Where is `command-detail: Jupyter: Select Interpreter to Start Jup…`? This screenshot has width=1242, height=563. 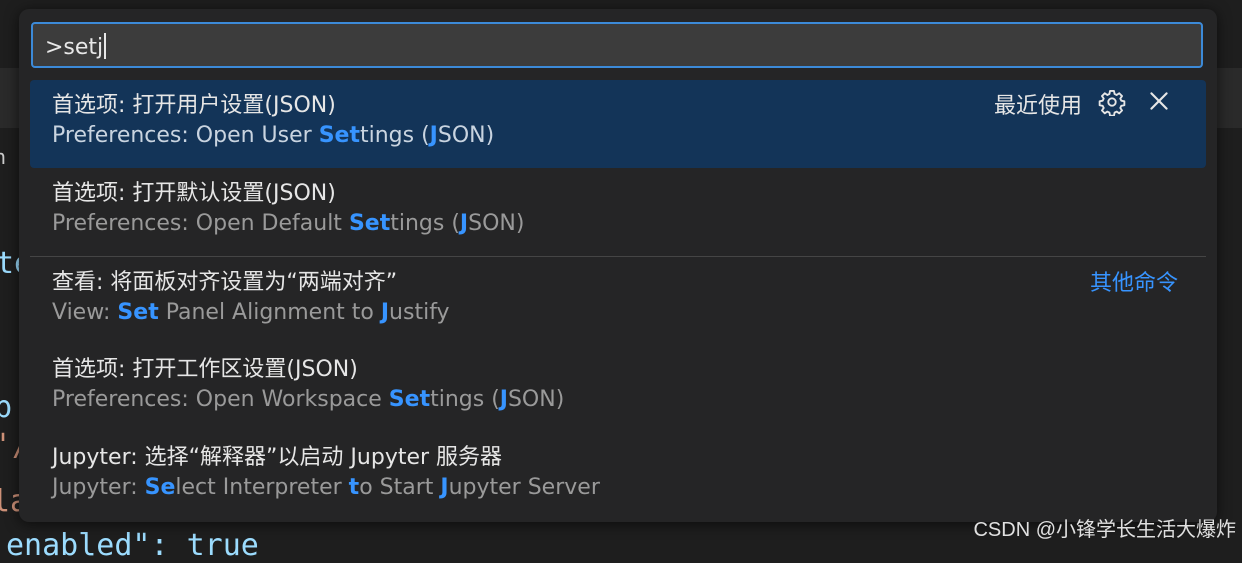 command-detail: Jupyter: Select Interpreter to Start Jup… is located at coordinates (326, 487).